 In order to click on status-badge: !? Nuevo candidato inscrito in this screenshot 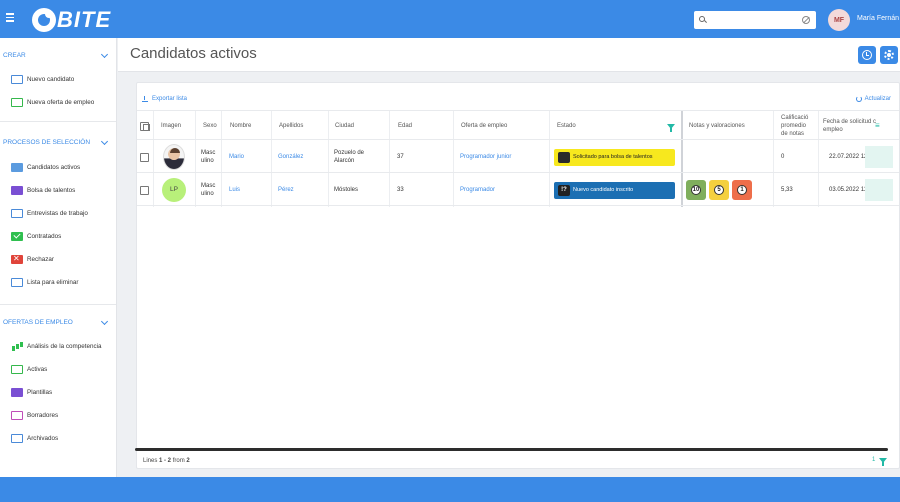, I will do `click(614, 190)`.